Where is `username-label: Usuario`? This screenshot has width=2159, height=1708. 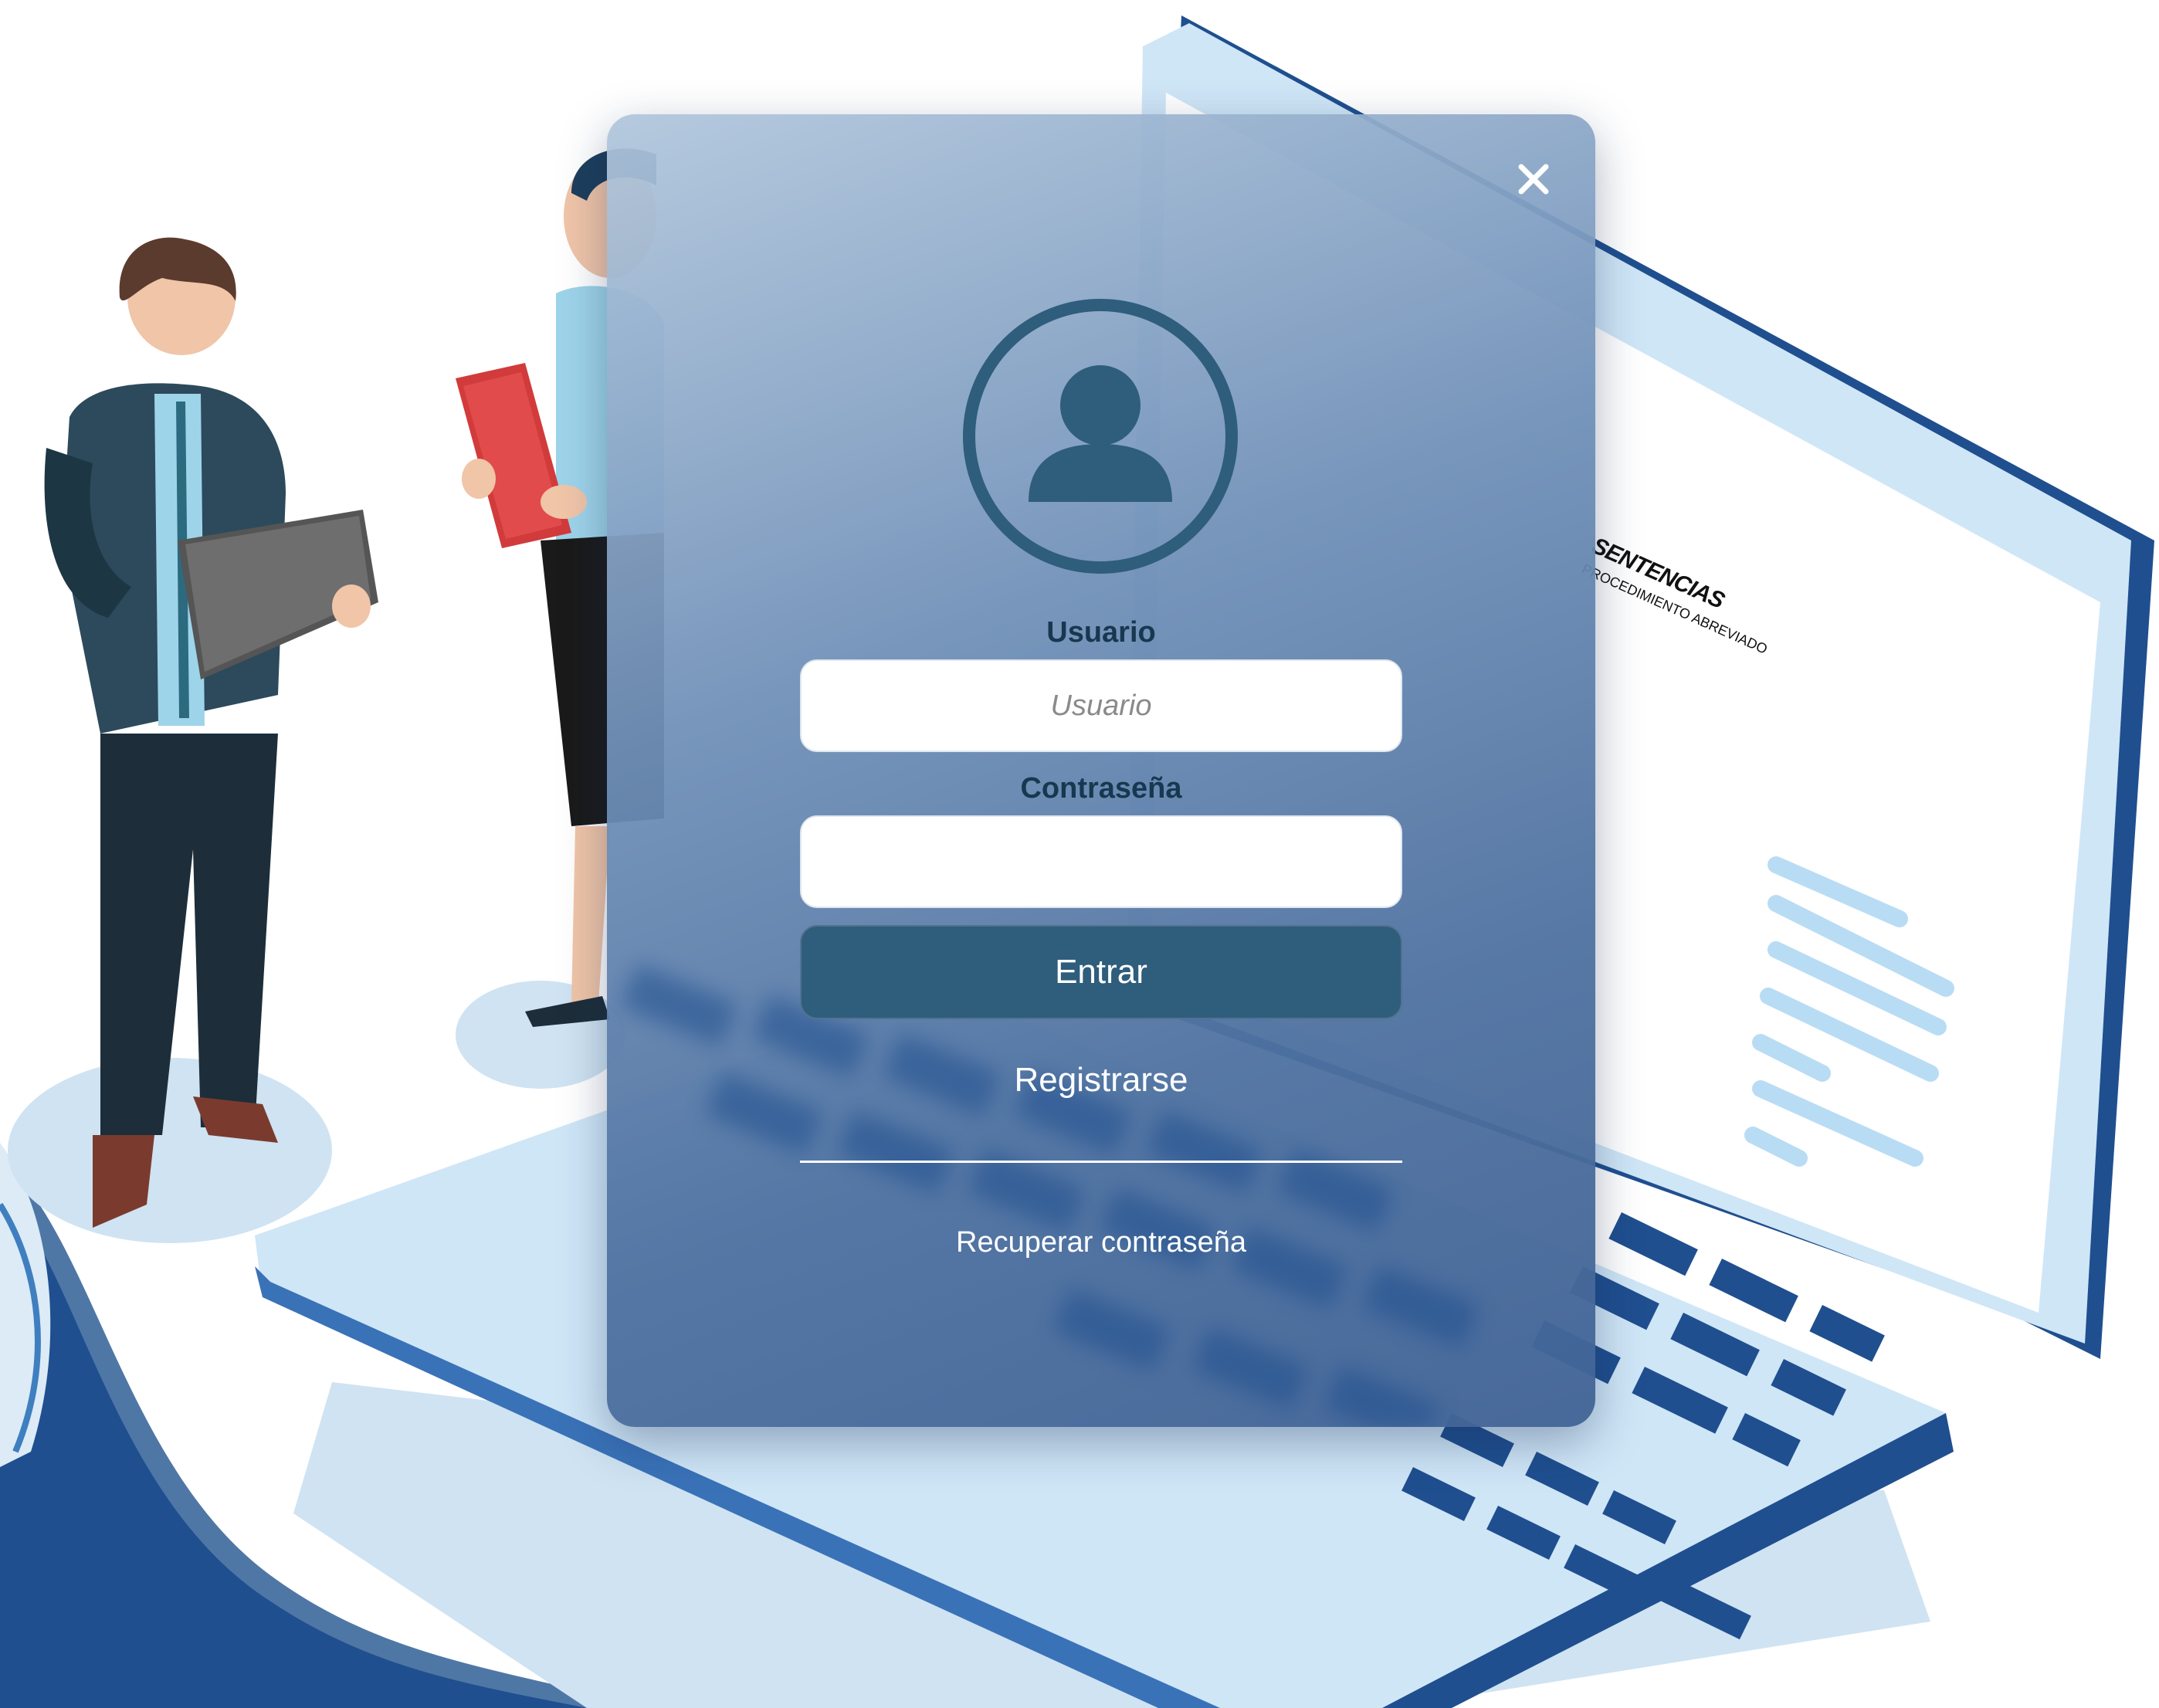
username-label: Usuario is located at coordinates (1101, 632).